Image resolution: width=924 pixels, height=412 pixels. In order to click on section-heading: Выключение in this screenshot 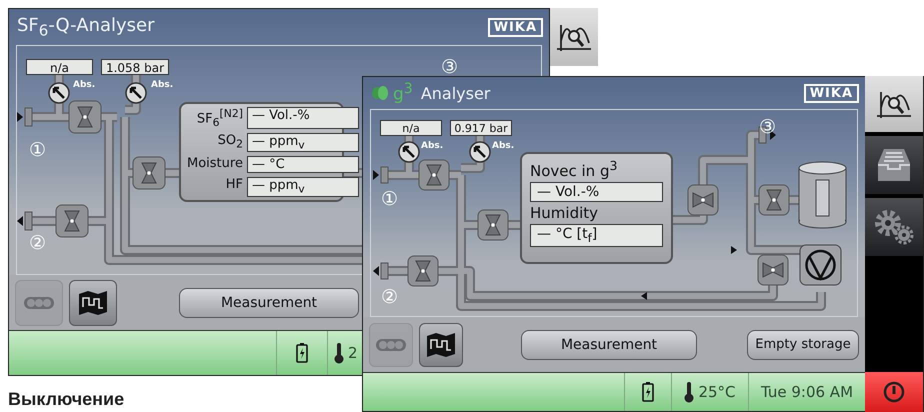, I will do `click(66, 399)`.